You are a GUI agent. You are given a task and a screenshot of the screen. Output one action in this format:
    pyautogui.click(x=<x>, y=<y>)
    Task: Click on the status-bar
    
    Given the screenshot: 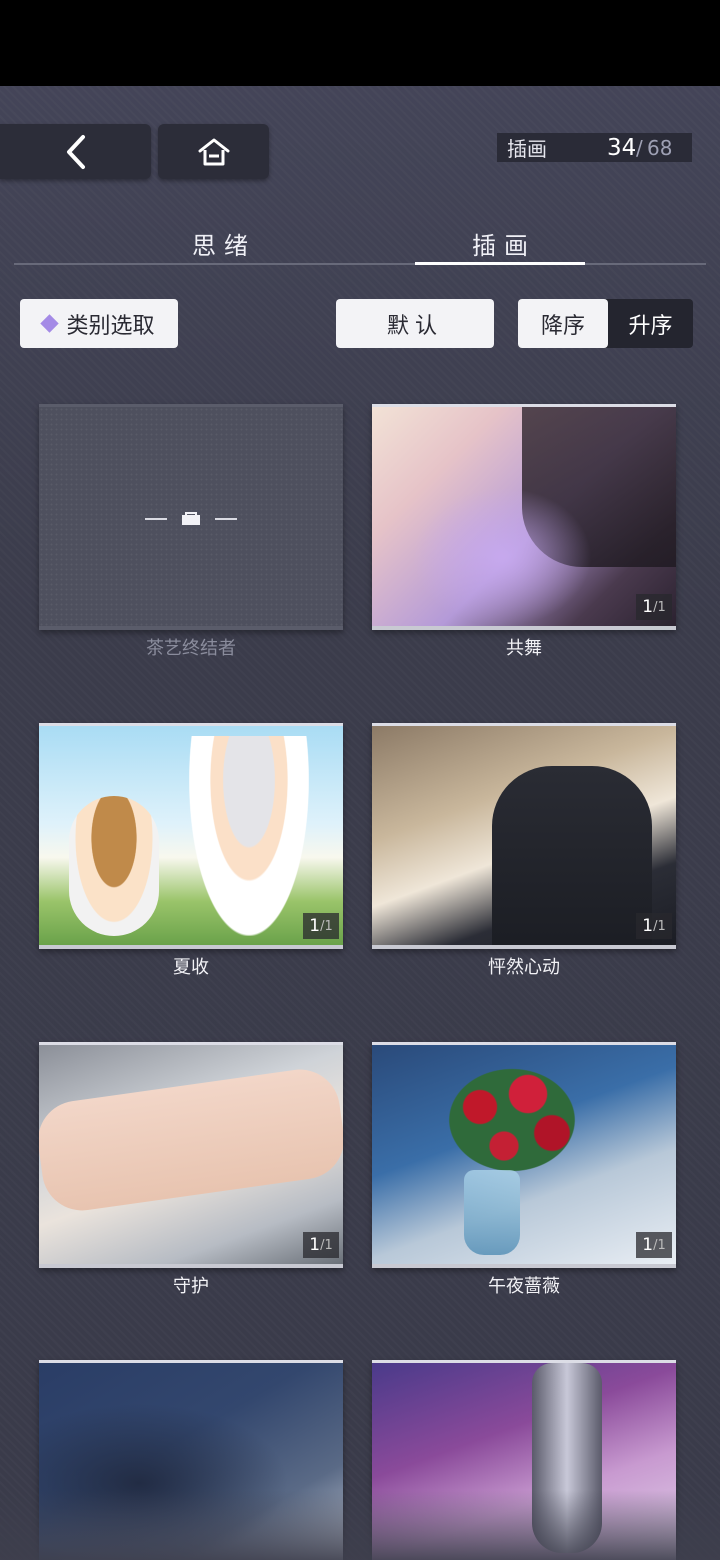 What is the action you would take?
    pyautogui.click(x=360, y=43)
    